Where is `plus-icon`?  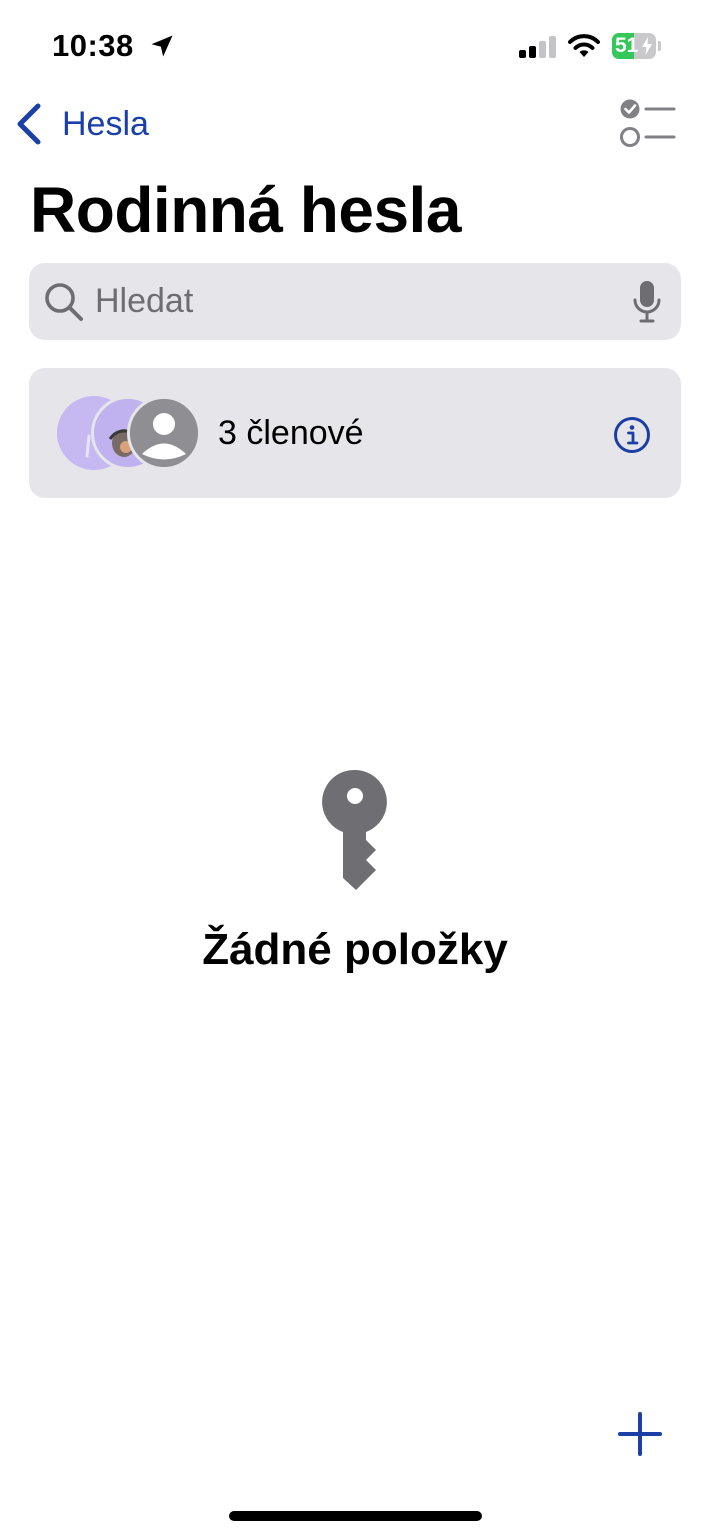
plus-icon is located at coordinates (640, 1434).